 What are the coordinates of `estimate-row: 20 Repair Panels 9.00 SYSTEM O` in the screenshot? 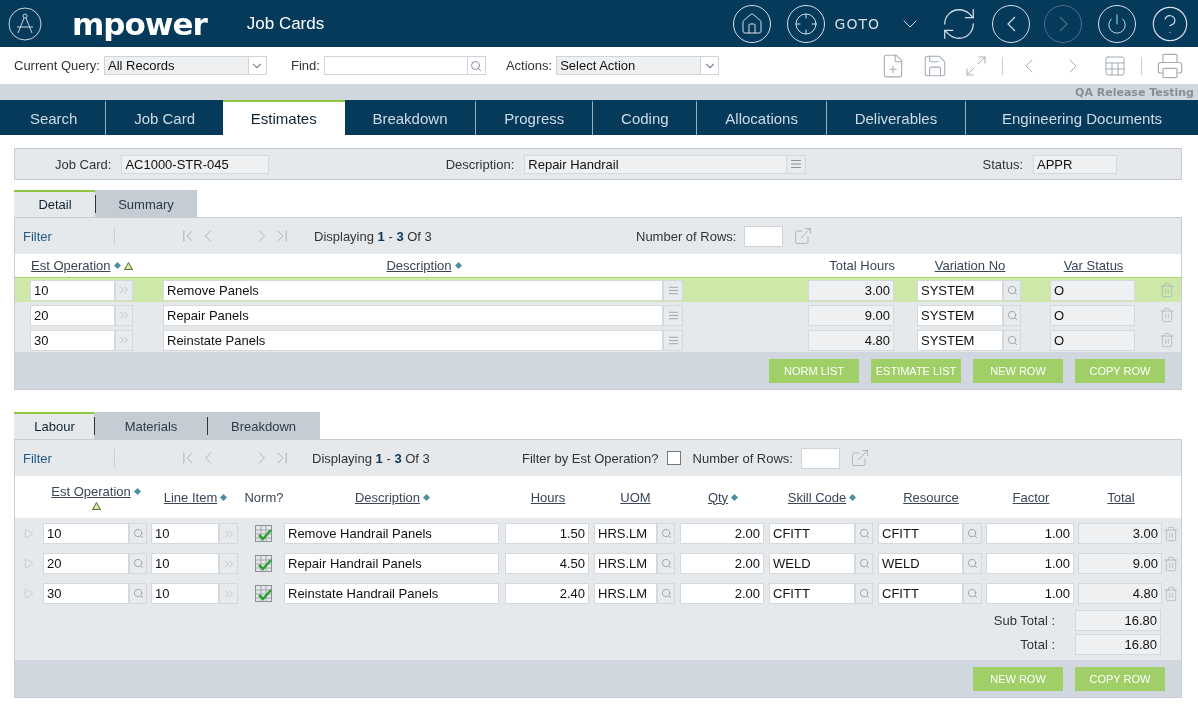 It's located at (598, 314).